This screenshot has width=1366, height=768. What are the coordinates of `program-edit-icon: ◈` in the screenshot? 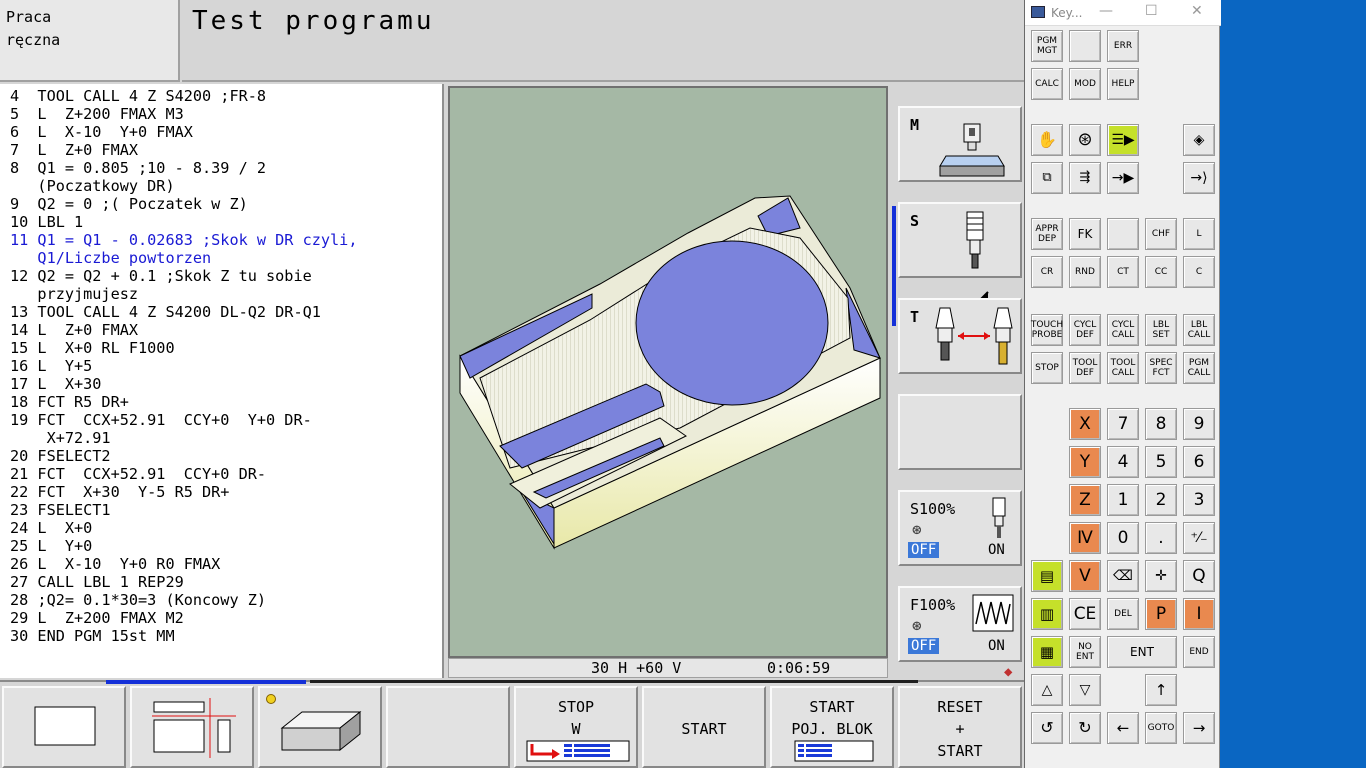 It's located at (1199, 140).